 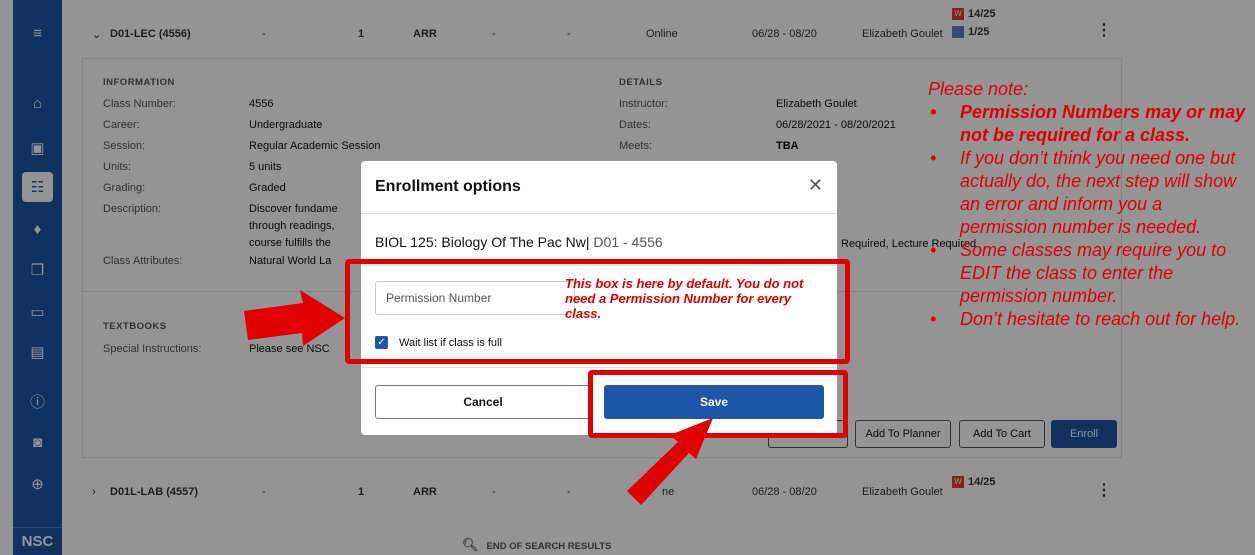 I want to click on arrow-right-icon, so click(x=294, y=318).